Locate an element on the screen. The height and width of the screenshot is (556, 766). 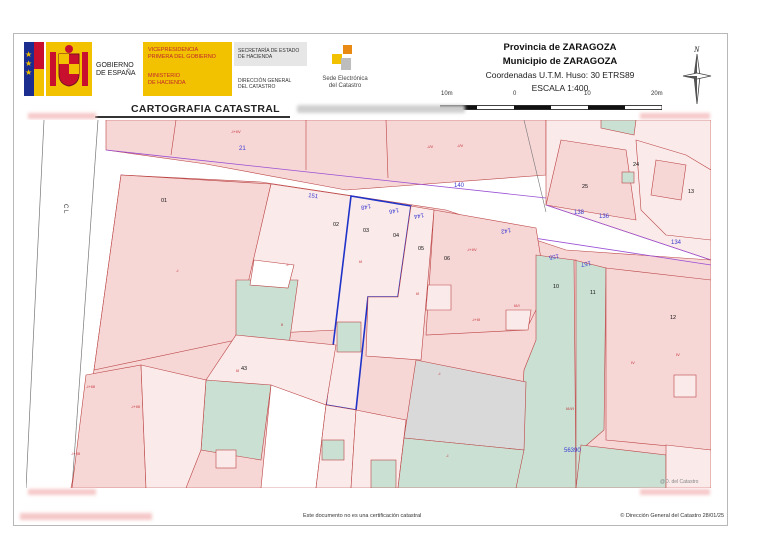
block-label-24: 24 is located at coordinates (636, 165).